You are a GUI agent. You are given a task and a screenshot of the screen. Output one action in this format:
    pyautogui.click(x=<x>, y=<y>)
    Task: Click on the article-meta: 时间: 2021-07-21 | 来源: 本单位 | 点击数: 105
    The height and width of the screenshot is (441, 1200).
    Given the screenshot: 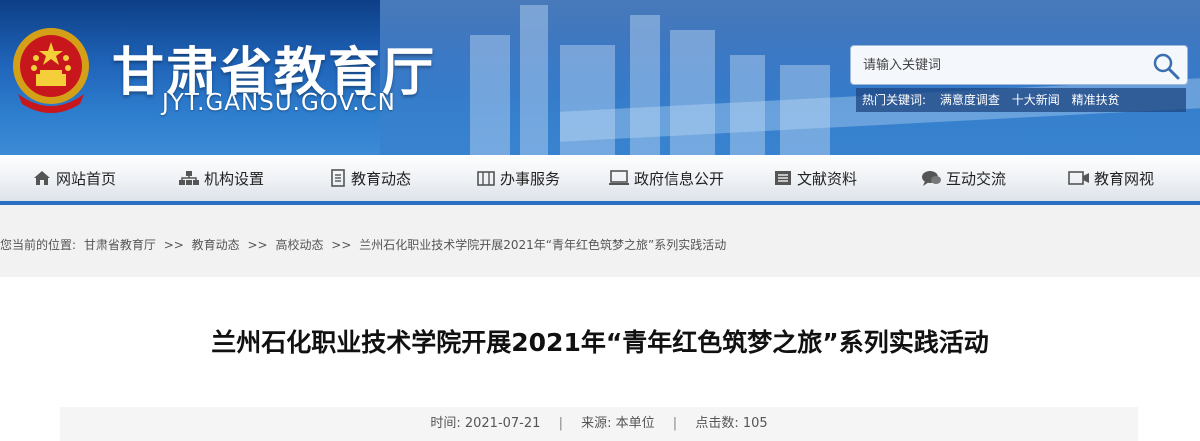 What is the action you would take?
    pyautogui.click(x=599, y=424)
    